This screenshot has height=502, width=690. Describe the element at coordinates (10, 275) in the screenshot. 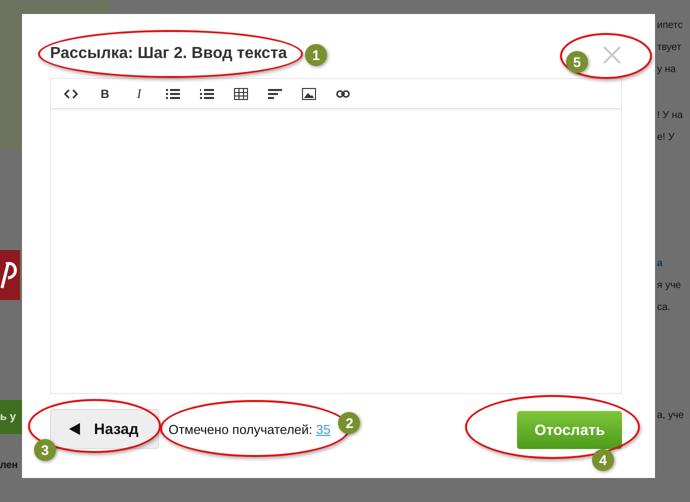

I see `pinterest-icon` at that location.